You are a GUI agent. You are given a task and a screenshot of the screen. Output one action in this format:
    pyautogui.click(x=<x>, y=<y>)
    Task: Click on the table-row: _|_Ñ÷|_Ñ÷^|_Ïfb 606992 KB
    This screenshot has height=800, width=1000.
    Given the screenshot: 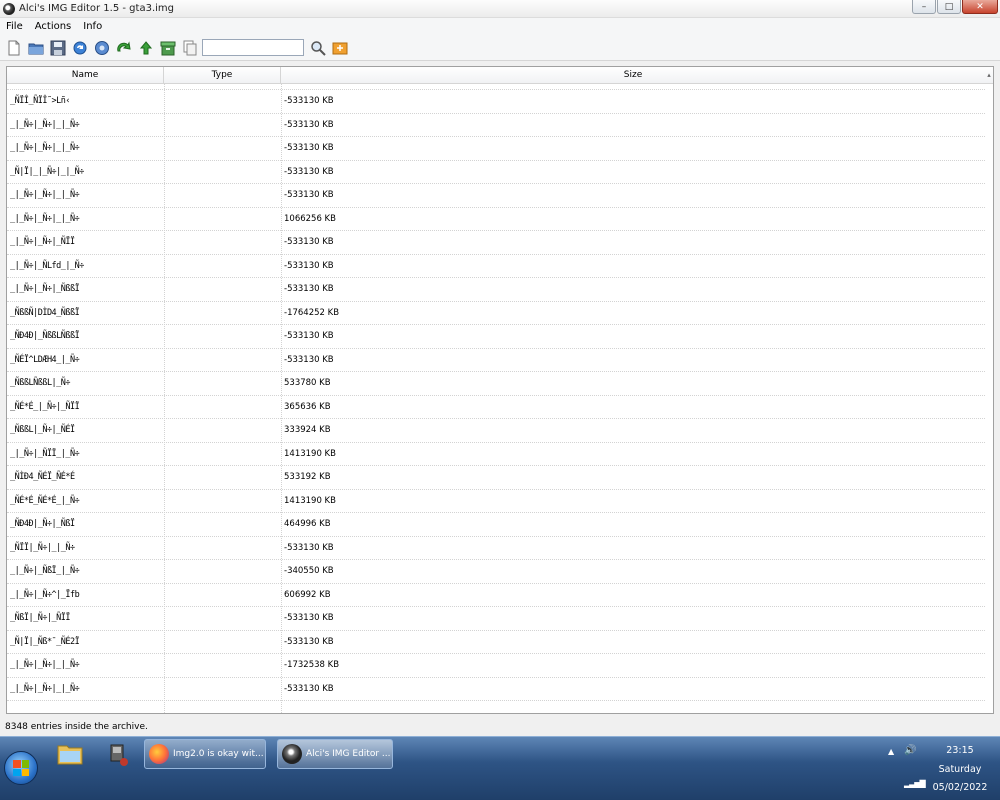 What is the action you would take?
    pyautogui.click(x=496, y=595)
    